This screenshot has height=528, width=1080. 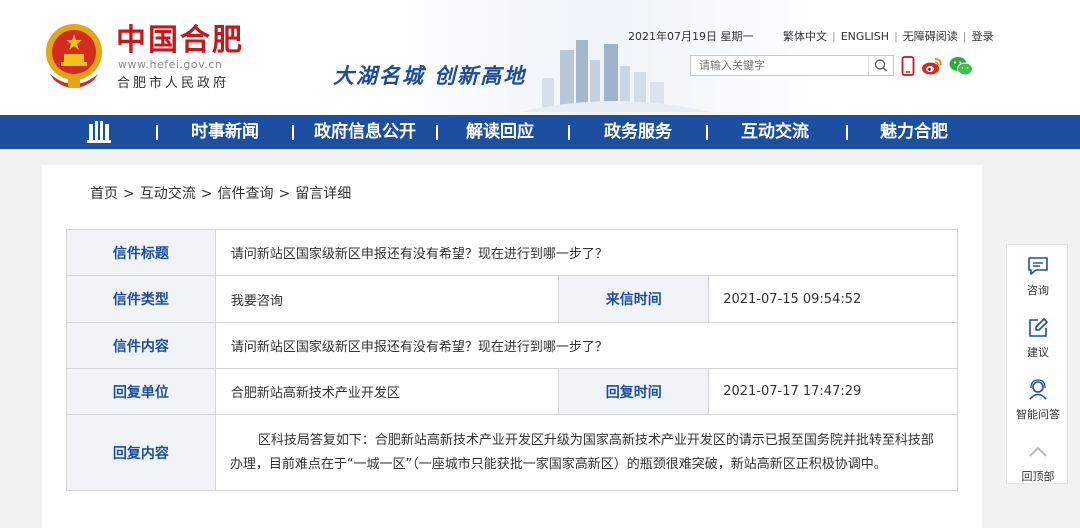 I want to click on smart-qa-button: 智能问答, so click(x=1038, y=399).